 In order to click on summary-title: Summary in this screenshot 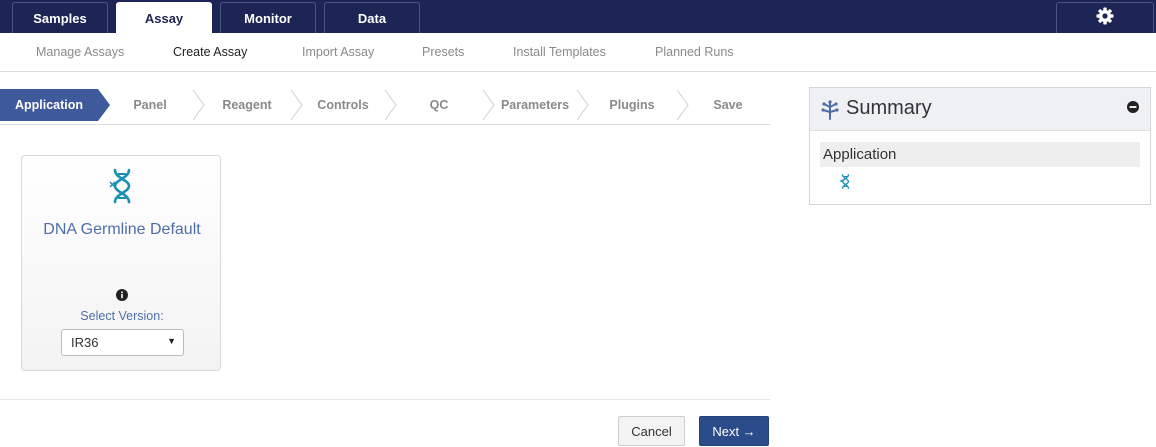, I will do `click(889, 108)`.